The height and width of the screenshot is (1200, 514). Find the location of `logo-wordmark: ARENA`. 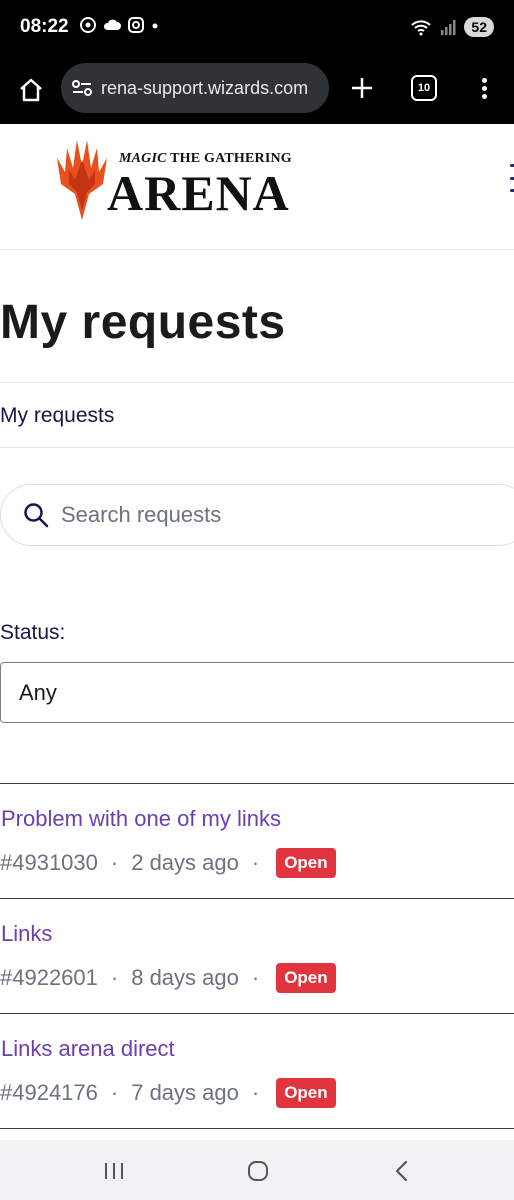

logo-wordmark: ARENA is located at coordinates (198, 193).